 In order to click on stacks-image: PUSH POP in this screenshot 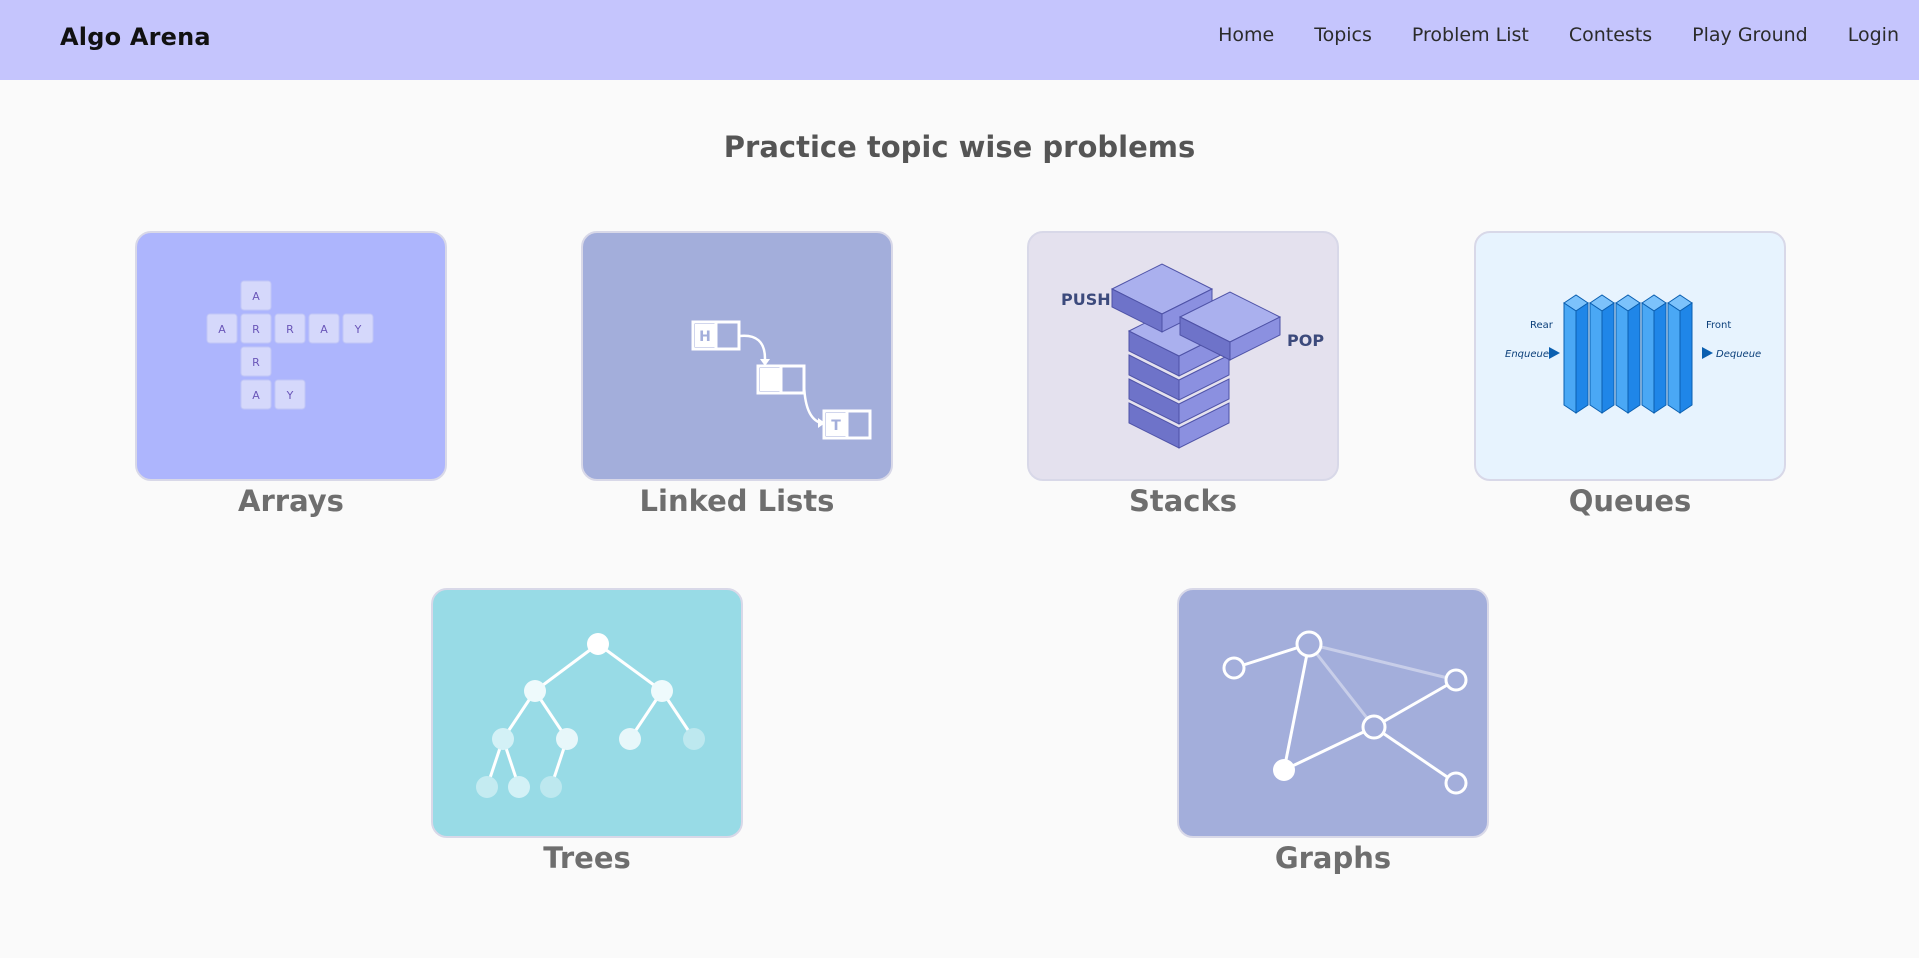, I will do `click(1183, 356)`.